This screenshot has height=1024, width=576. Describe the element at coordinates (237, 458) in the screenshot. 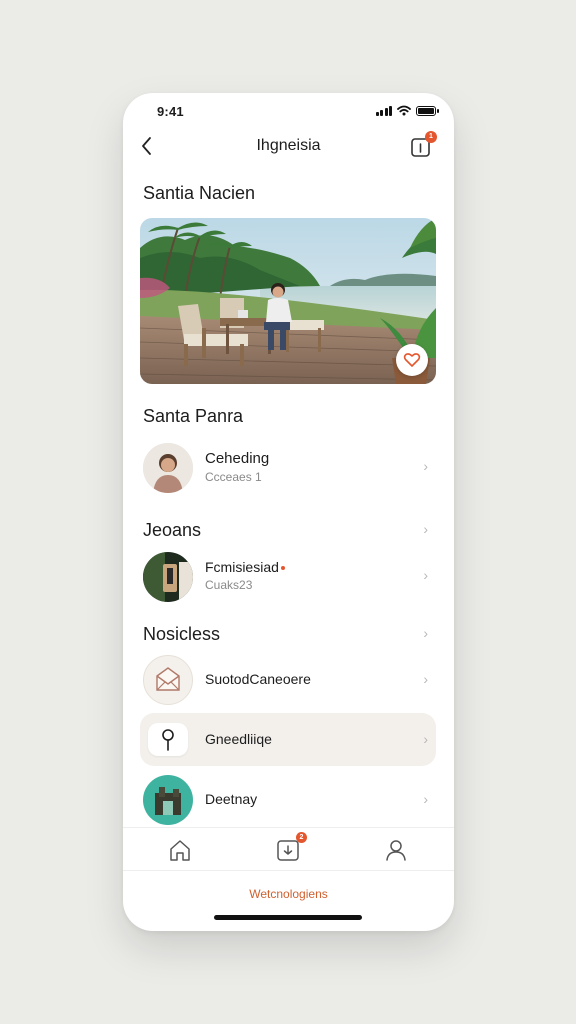

I see `row-title: Ceheding` at that location.